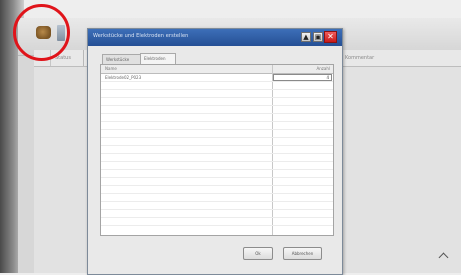  I want to click on quantity-input: 4, so click(302, 77).